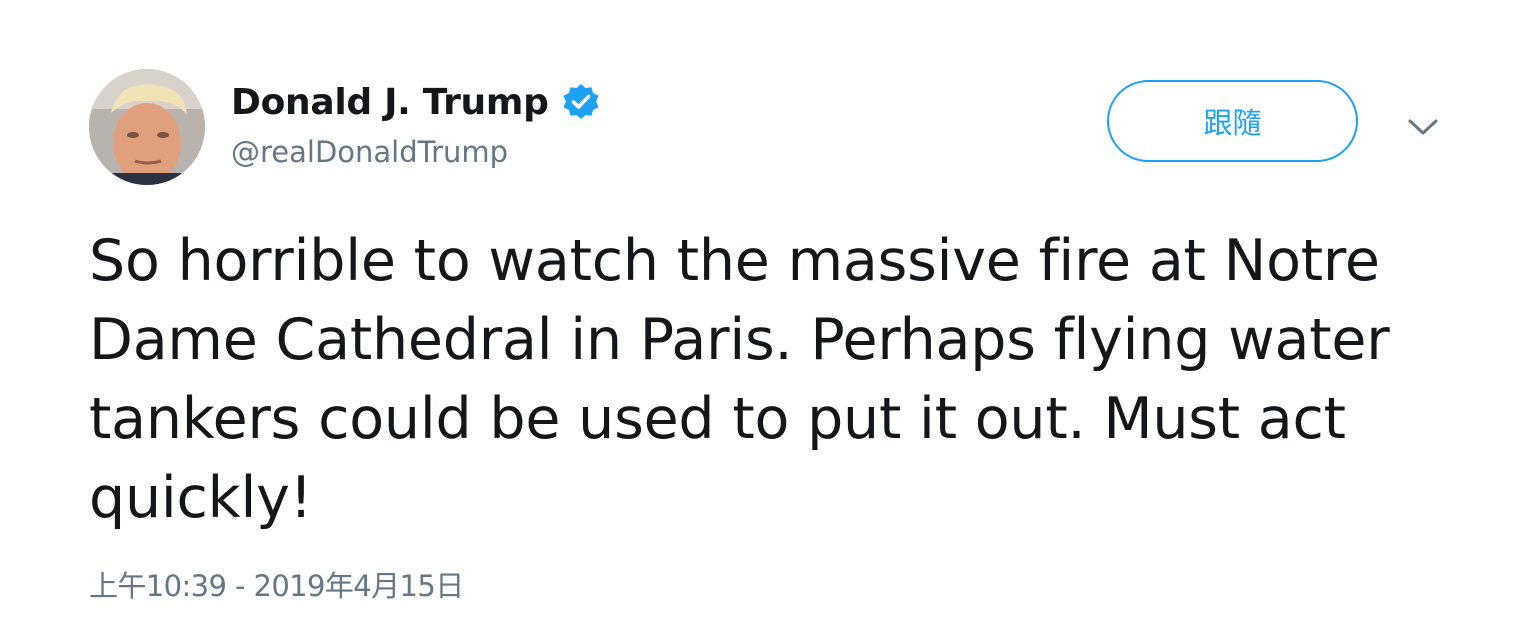 The image size is (1538, 625). Describe the element at coordinates (1423, 127) in the screenshot. I see `chevron-down-icon` at that location.